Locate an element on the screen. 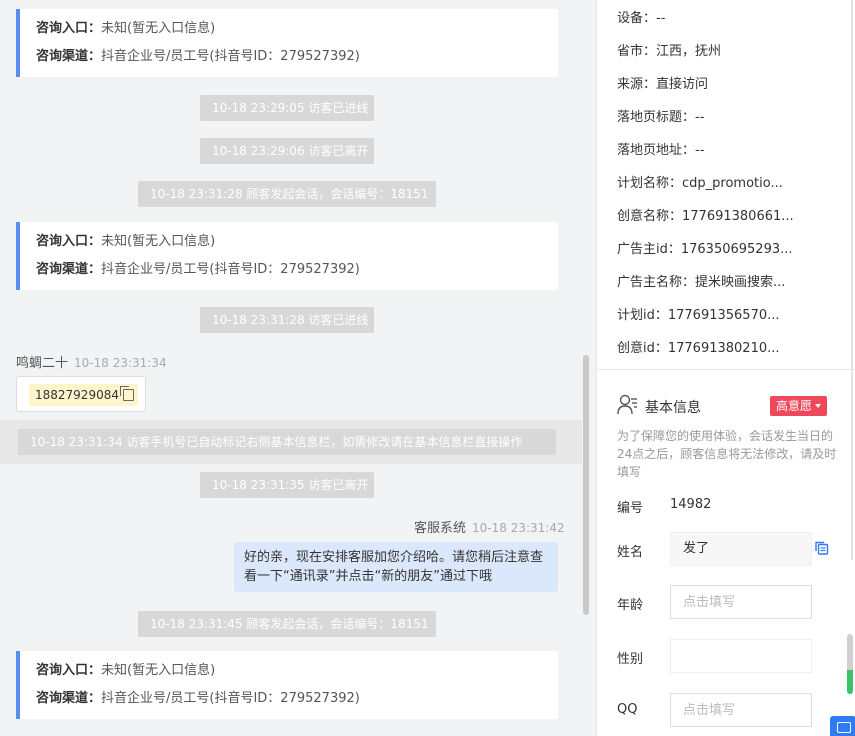  intent-badge-label: 高意愿 is located at coordinates (794, 406).